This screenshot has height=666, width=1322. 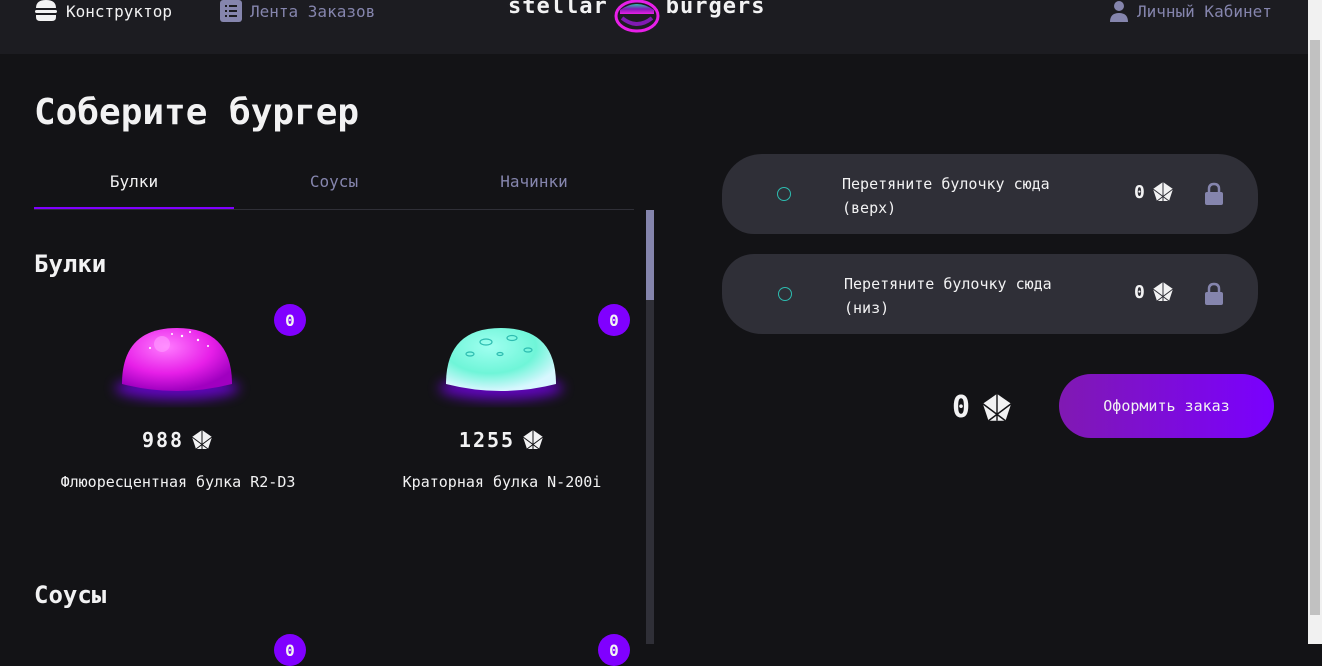 What do you see at coordinates (46, 10) in the screenshot?
I see `burger-icon` at bounding box center [46, 10].